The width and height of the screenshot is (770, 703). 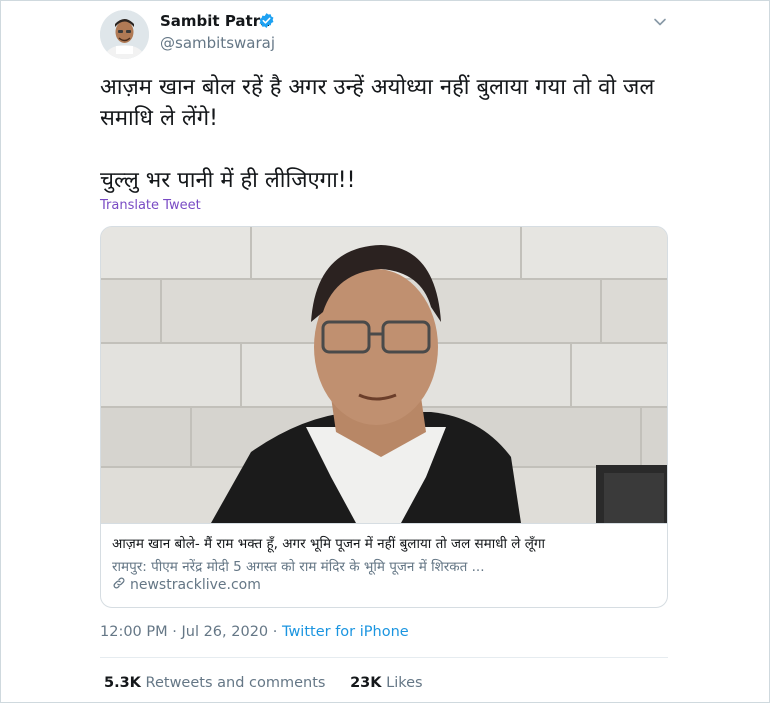 I want to click on retweets-count: 5.3K, so click(x=122, y=683).